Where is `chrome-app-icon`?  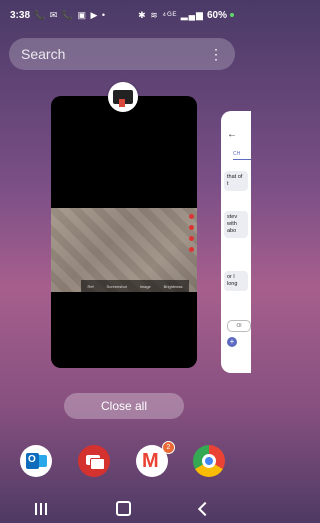 chrome-app-icon is located at coordinates (209, 461).